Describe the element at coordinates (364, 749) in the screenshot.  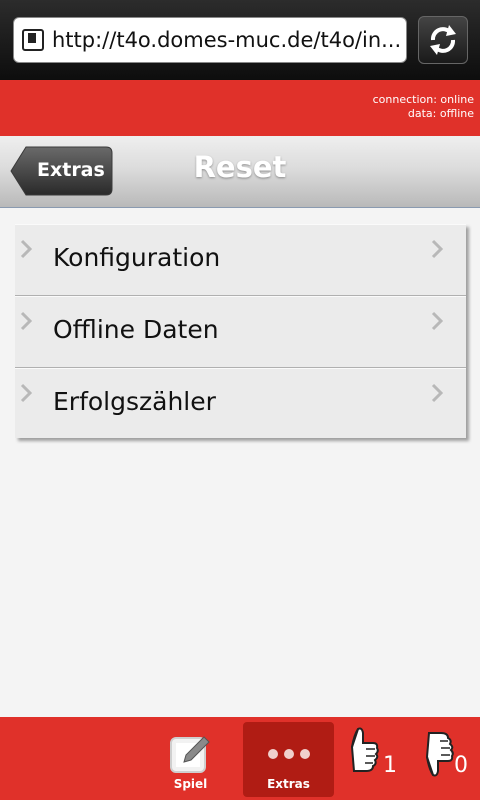
I see `thumbs-up-icon` at that location.